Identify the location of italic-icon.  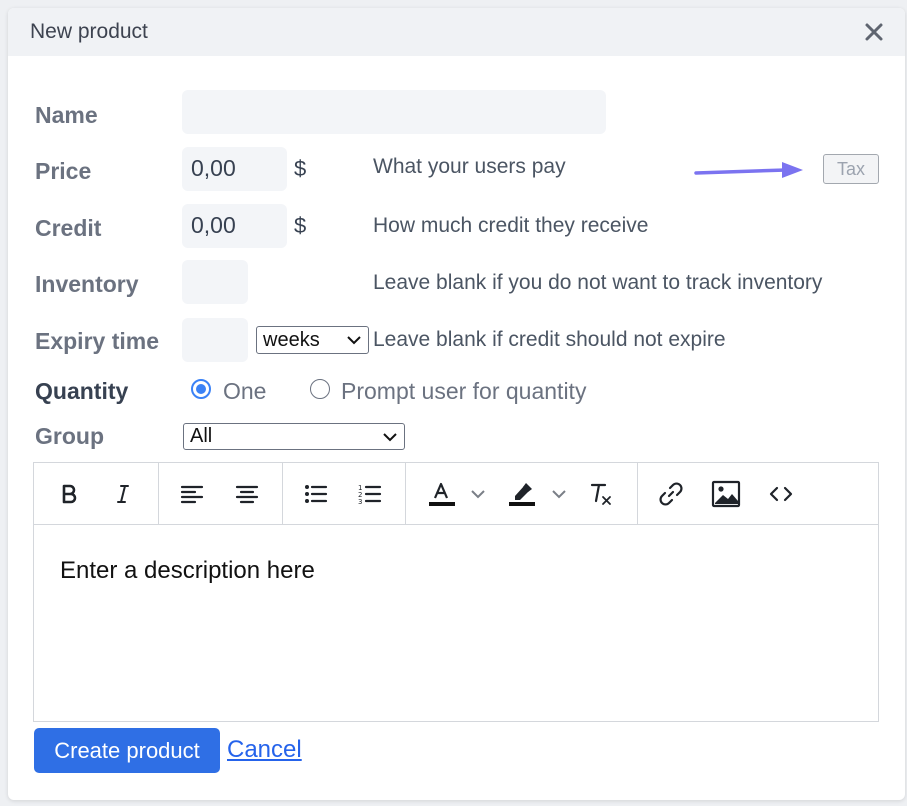
(123, 494).